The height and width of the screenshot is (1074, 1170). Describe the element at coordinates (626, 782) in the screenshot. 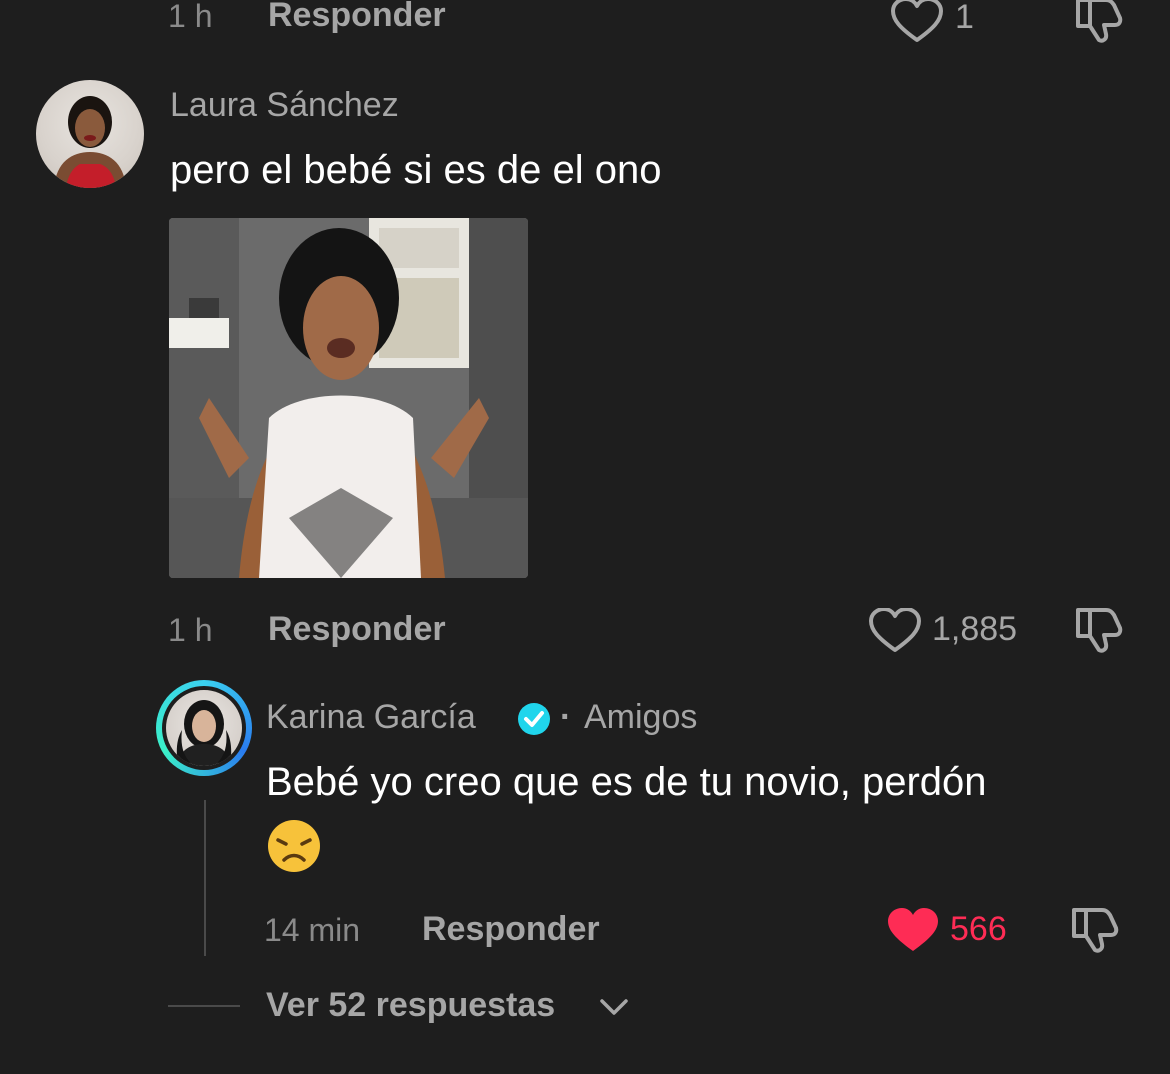

I see `reply-text: Bebé yo creo que es de tu novio, perdón` at that location.